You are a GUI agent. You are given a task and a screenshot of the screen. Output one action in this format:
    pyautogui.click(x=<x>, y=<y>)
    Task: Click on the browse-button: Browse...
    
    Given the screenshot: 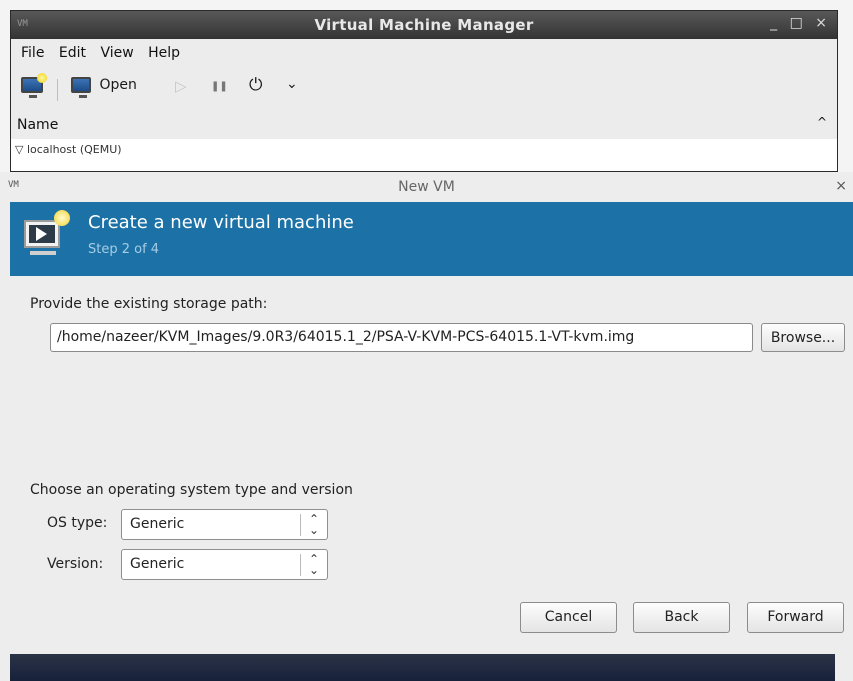 What is the action you would take?
    pyautogui.click(x=803, y=337)
    